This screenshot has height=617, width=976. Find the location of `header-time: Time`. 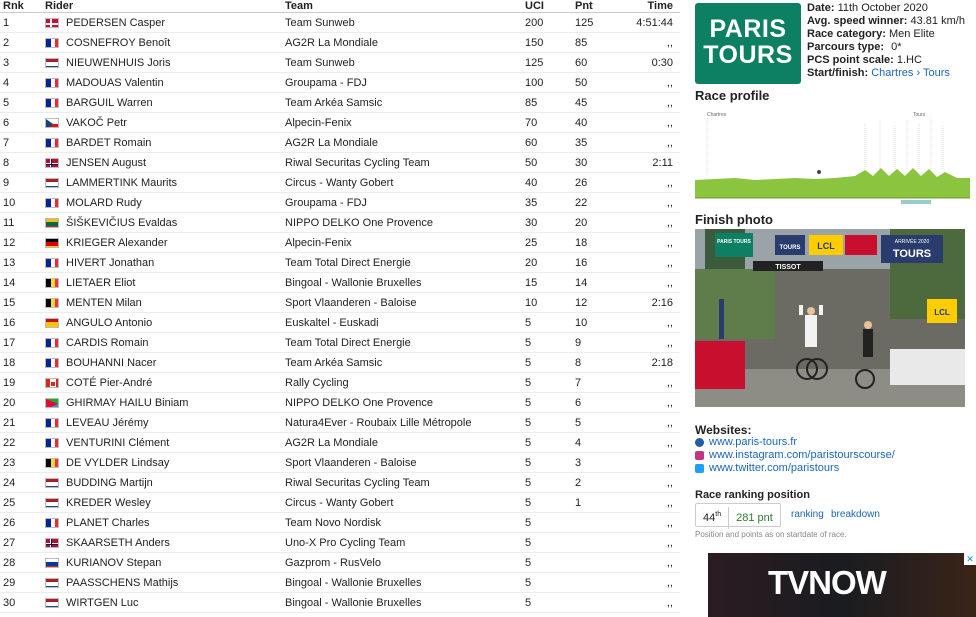

header-time: Time is located at coordinates (660, 6).